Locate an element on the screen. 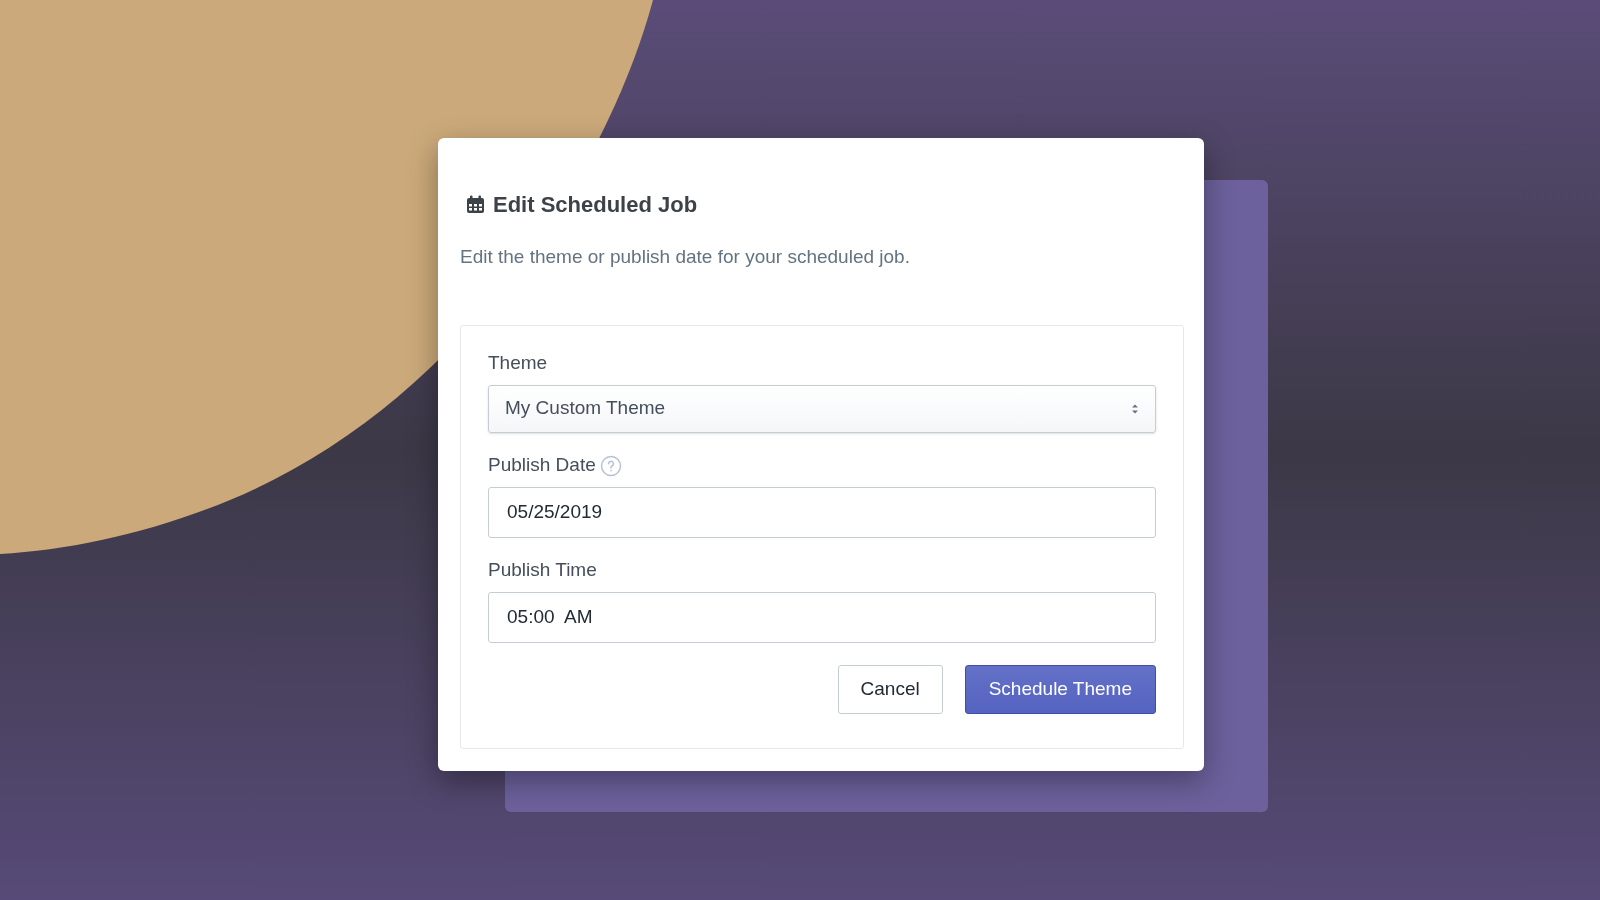 The width and height of the screenshot is (1600, 900). schedule-button: Schedule Theme is located at coordinates (1060, 689).